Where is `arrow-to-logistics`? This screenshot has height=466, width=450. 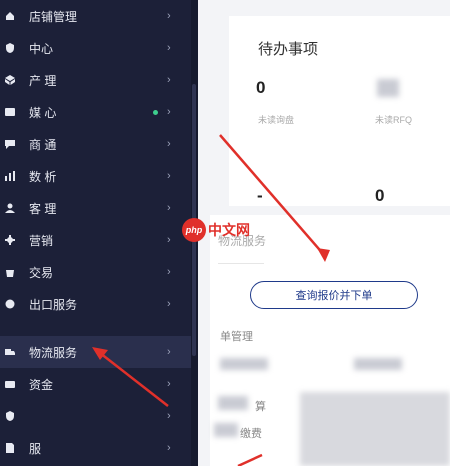 arrow-to-logistics is located at coordinates (134, 379).